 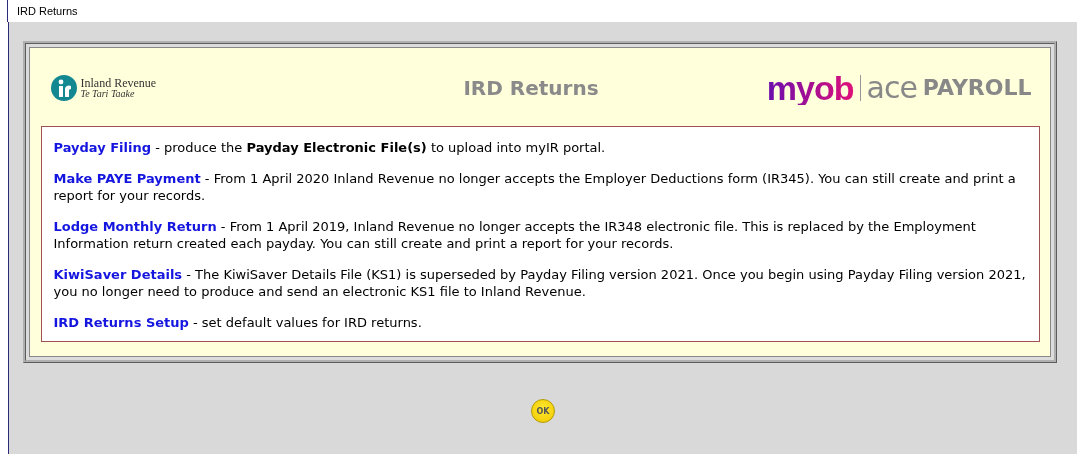 What do you see at coordinates (108, 94) in the screenshot?
I see `logo-subtitle: Te Tari Taake` at bounding box center [108, 94].